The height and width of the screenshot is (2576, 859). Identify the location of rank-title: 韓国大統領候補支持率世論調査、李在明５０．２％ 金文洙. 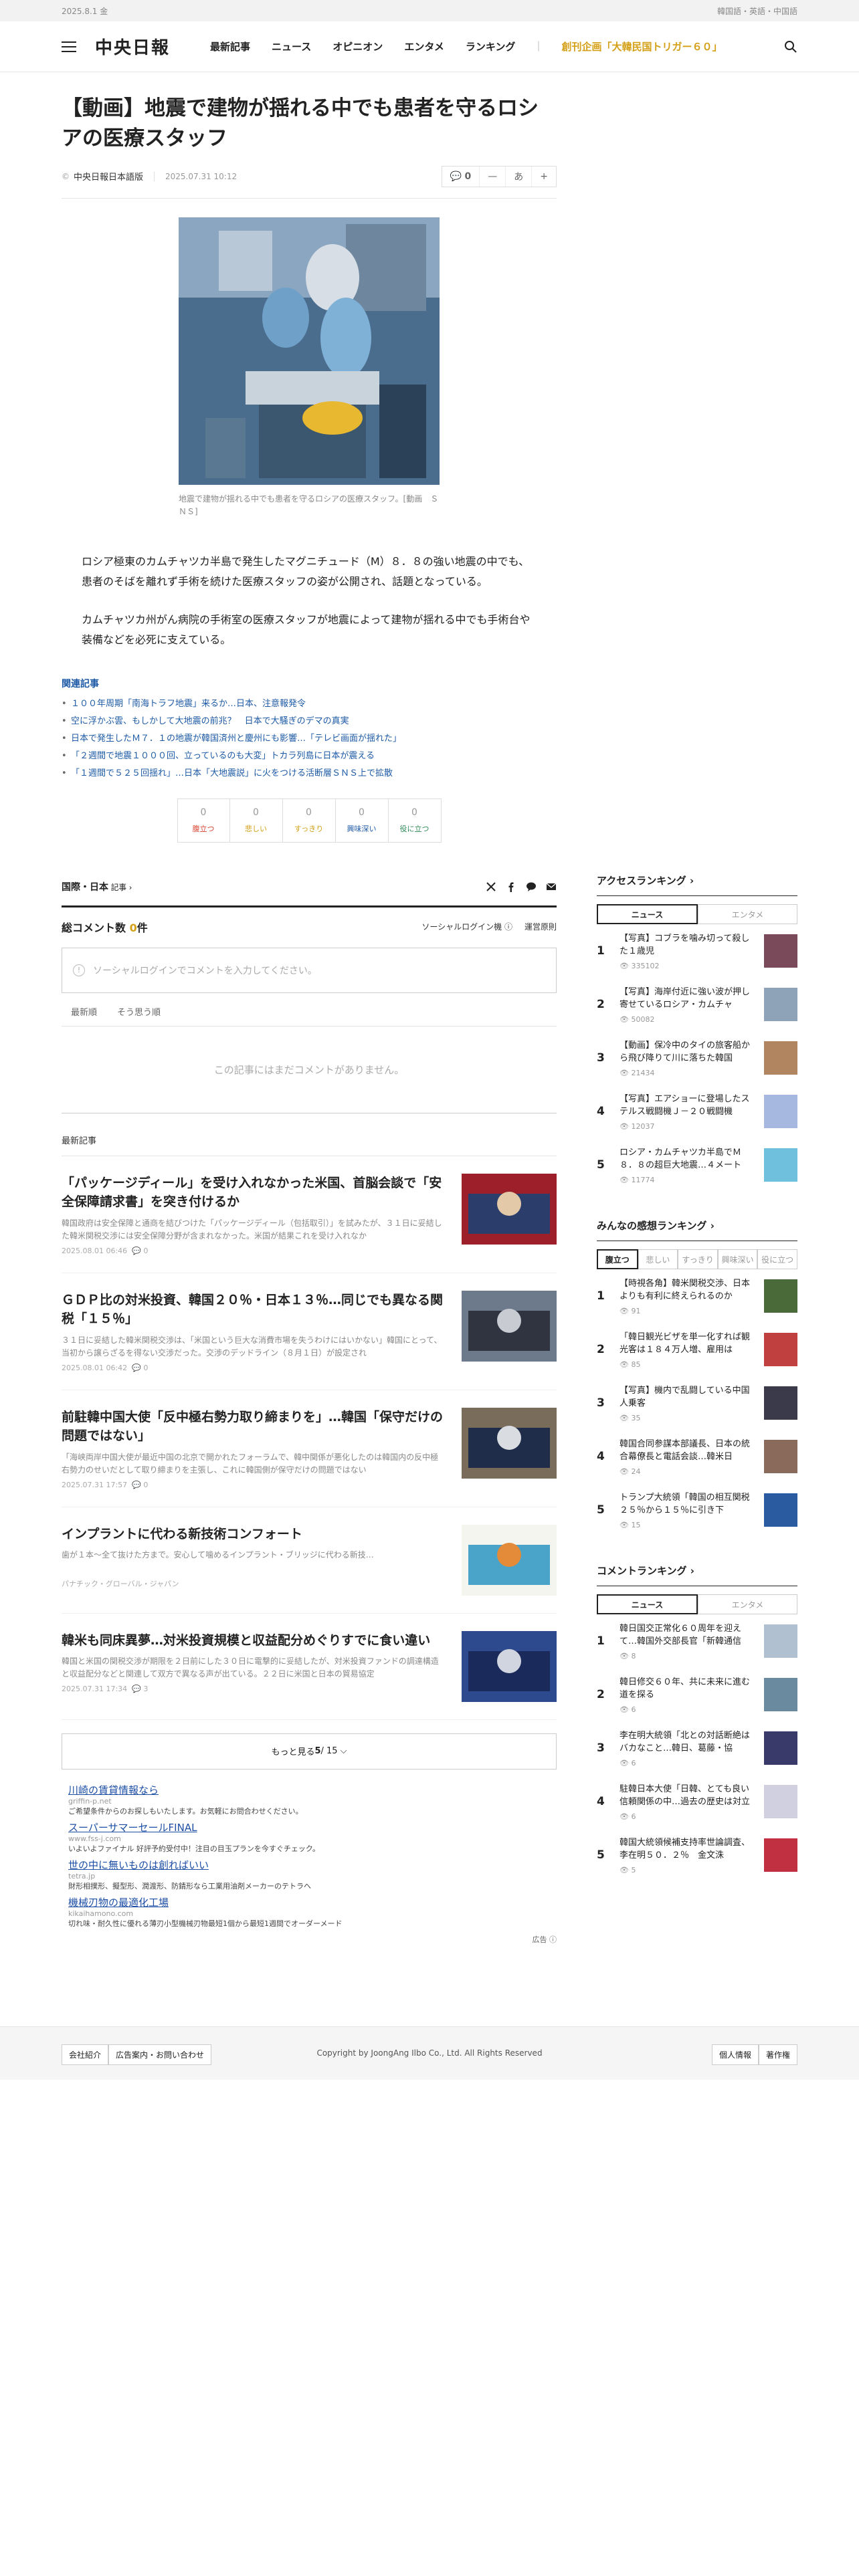
(687, 1850).